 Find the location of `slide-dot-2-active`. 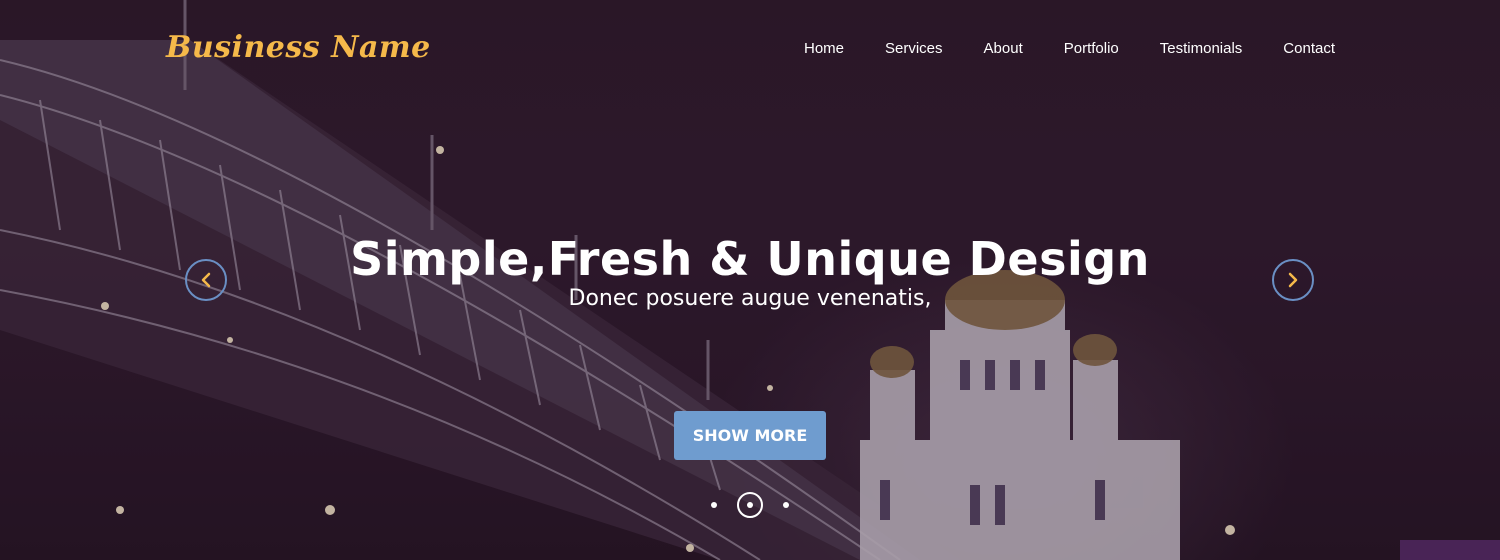

slide-dot-2-active is located at coordinates (750, 505).